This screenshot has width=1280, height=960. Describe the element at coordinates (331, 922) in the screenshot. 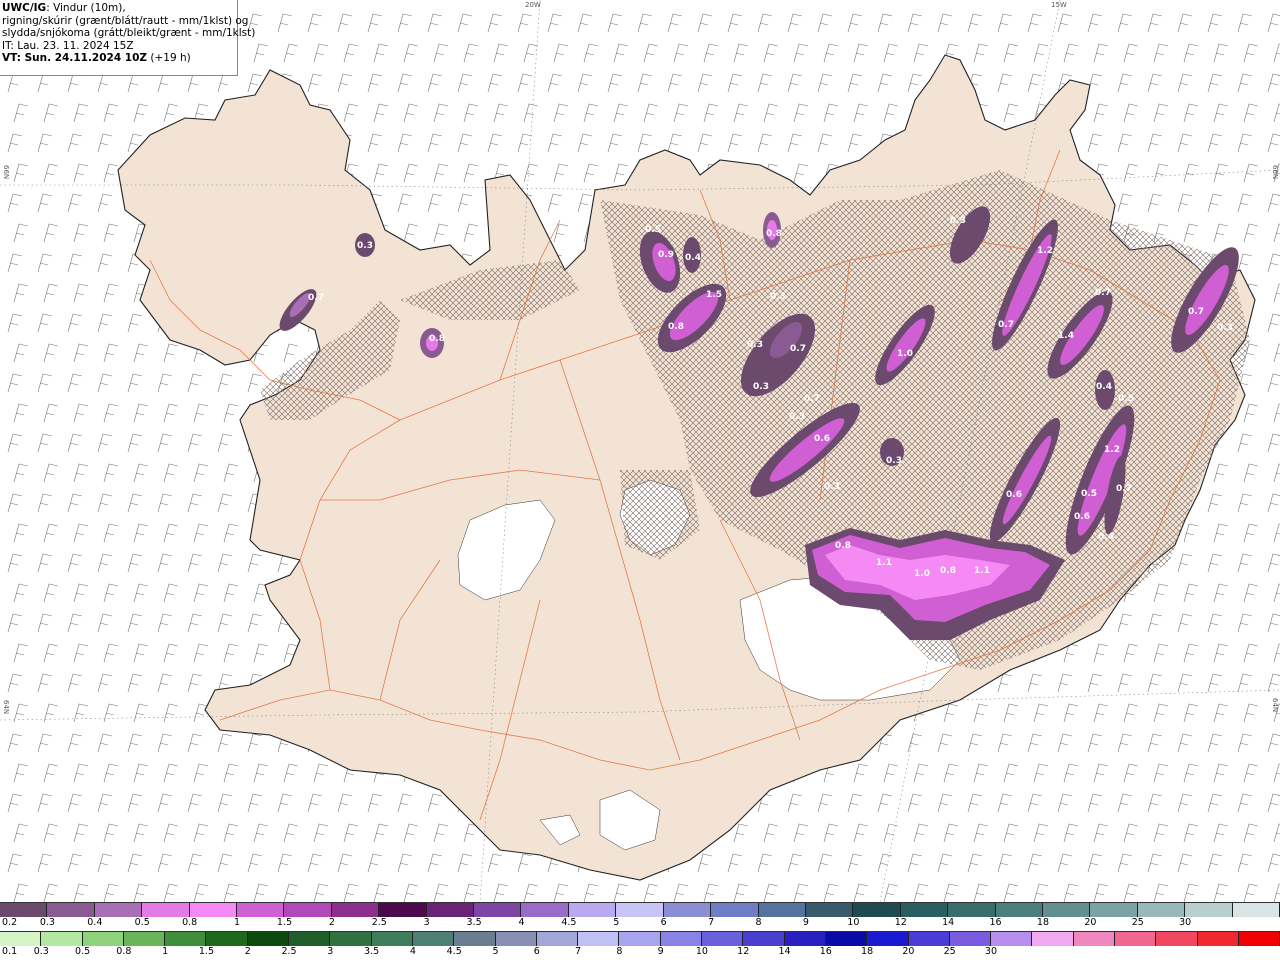

I see `snow-tick: 2` at that location.